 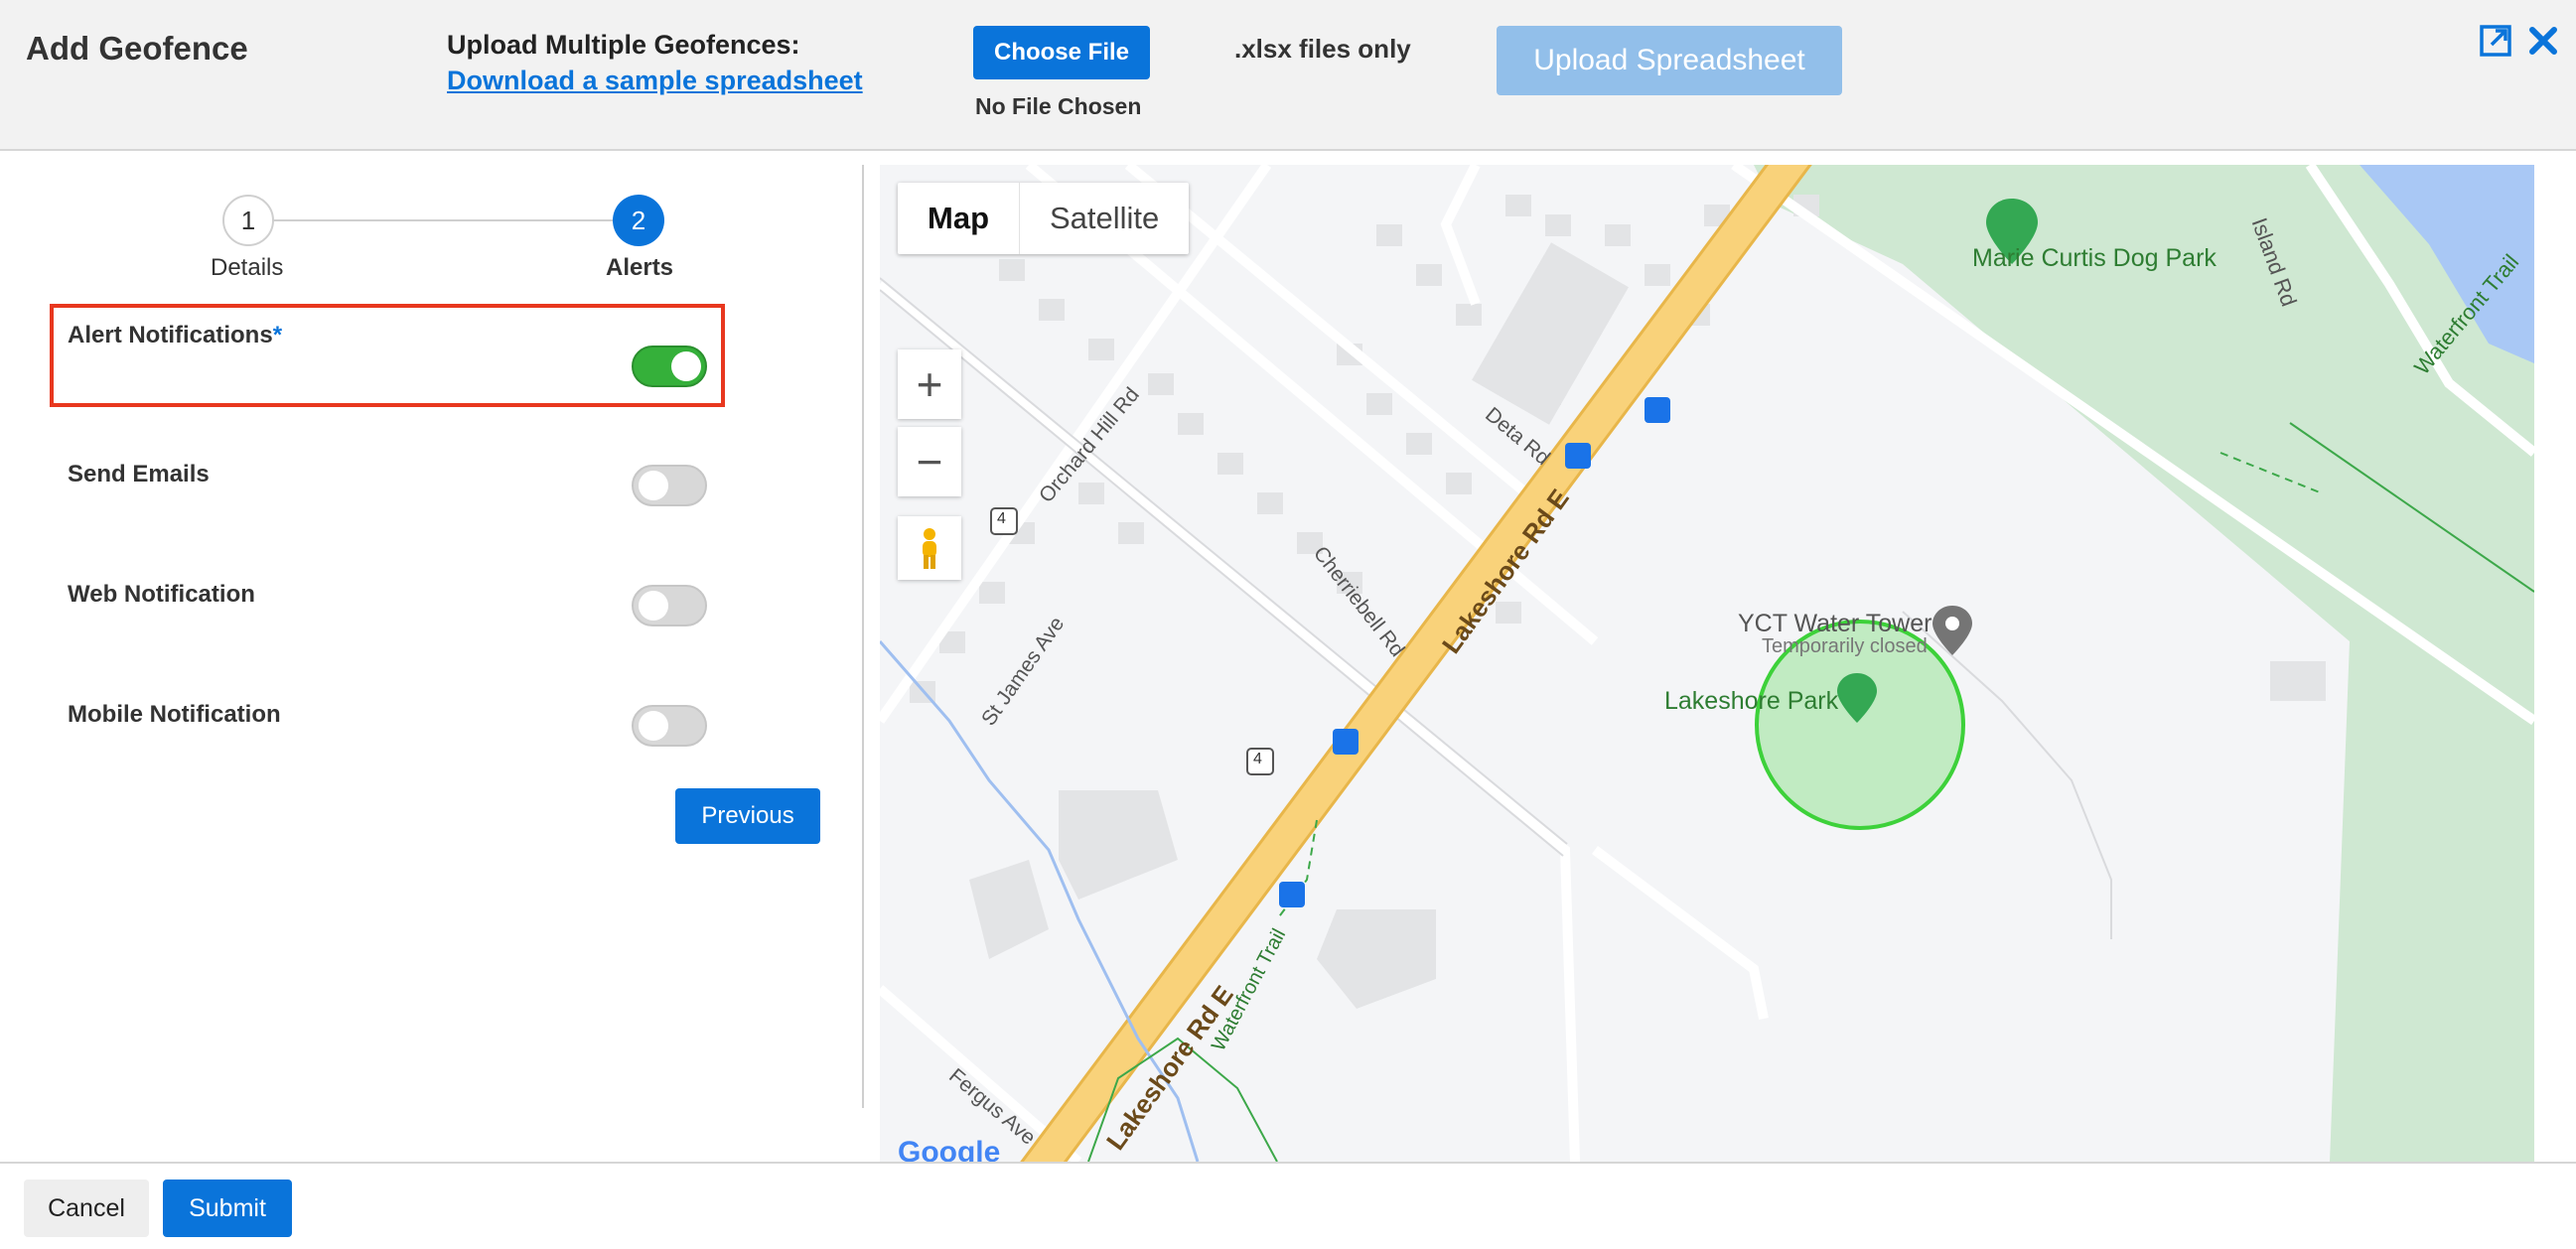 What do you see at coordinates (669, 367) in the screenshot?
I see `alert-notifications-toggle` at bounding box center [669, 367].